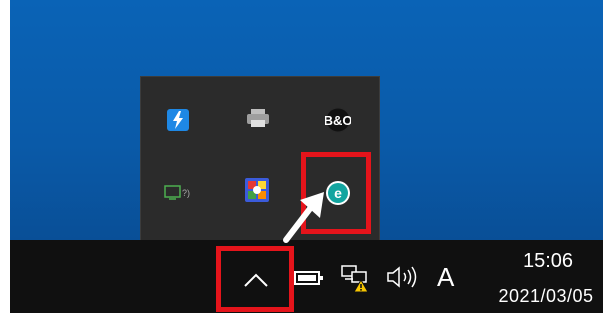 The height and width of the screenshot is (313, 609). What do you see at coordinates (548, 261) in the screenshot?
I see `clock-time: 15:06` at bounding box center [548, 261].